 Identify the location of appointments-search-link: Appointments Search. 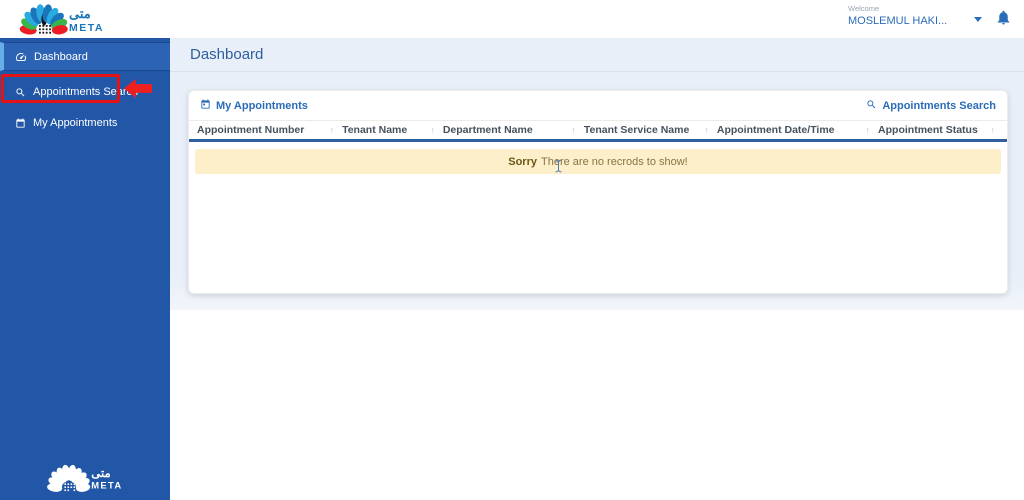
(931, 106).